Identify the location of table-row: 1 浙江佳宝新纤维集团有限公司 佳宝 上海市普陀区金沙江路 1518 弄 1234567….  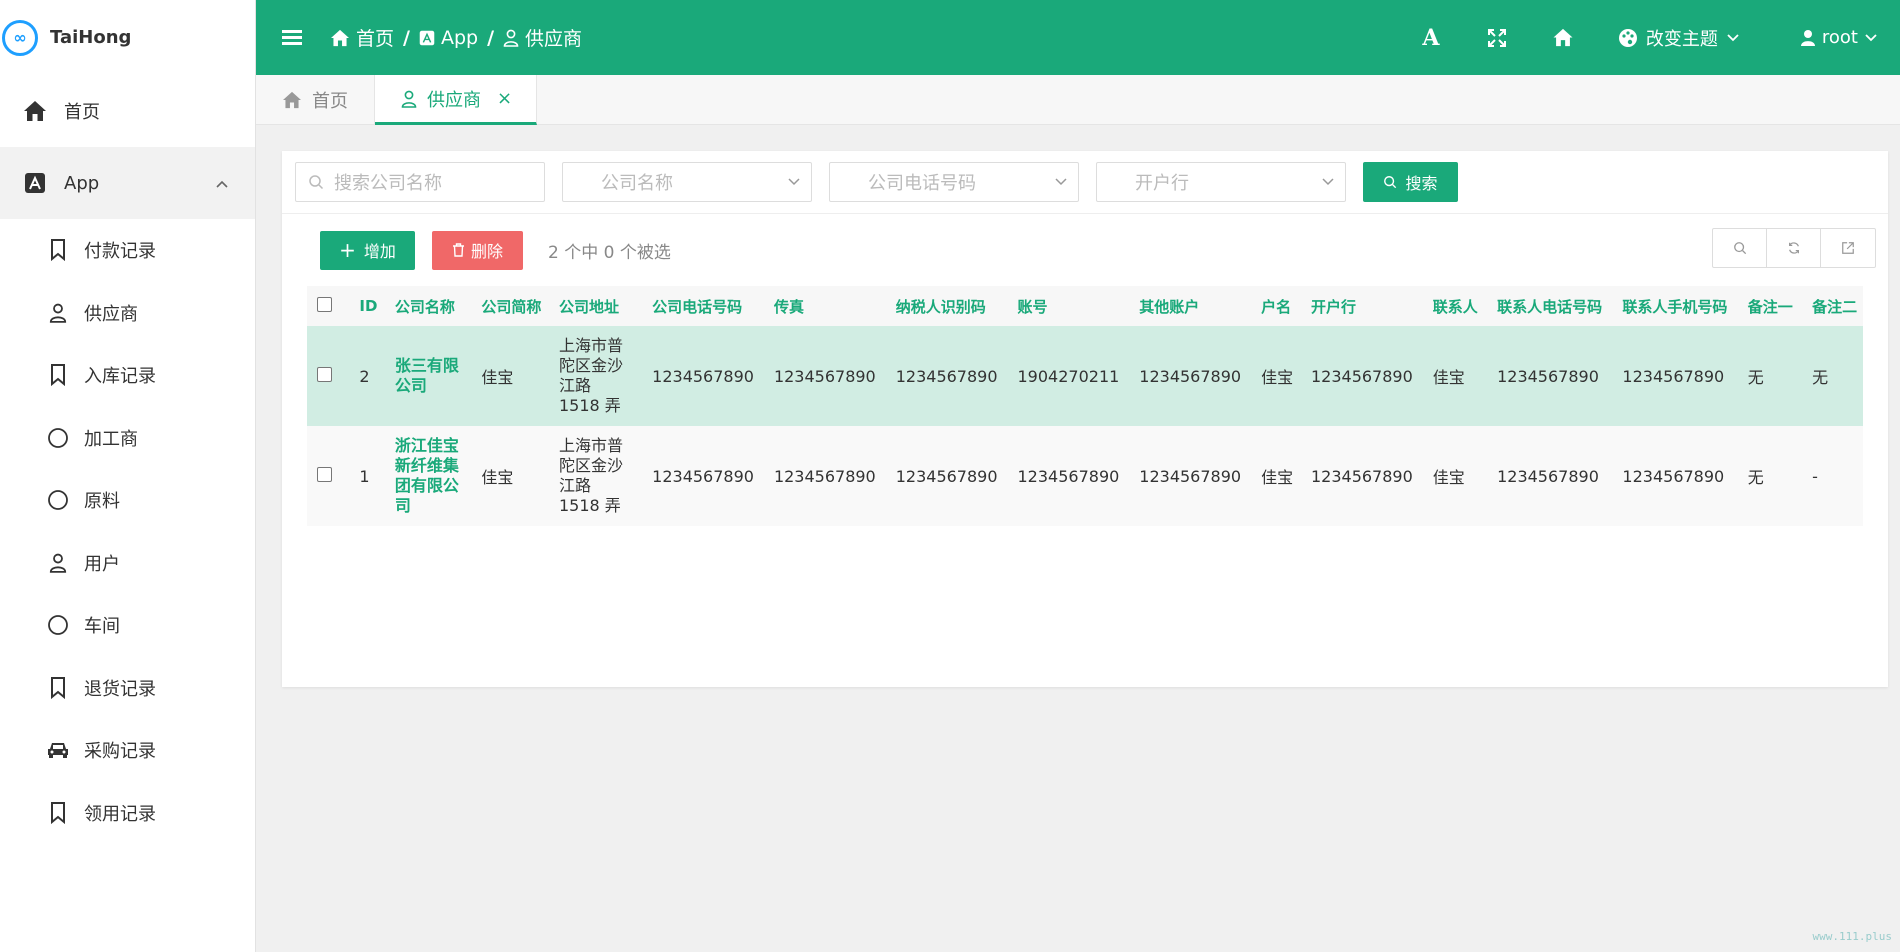
(1085, 476).